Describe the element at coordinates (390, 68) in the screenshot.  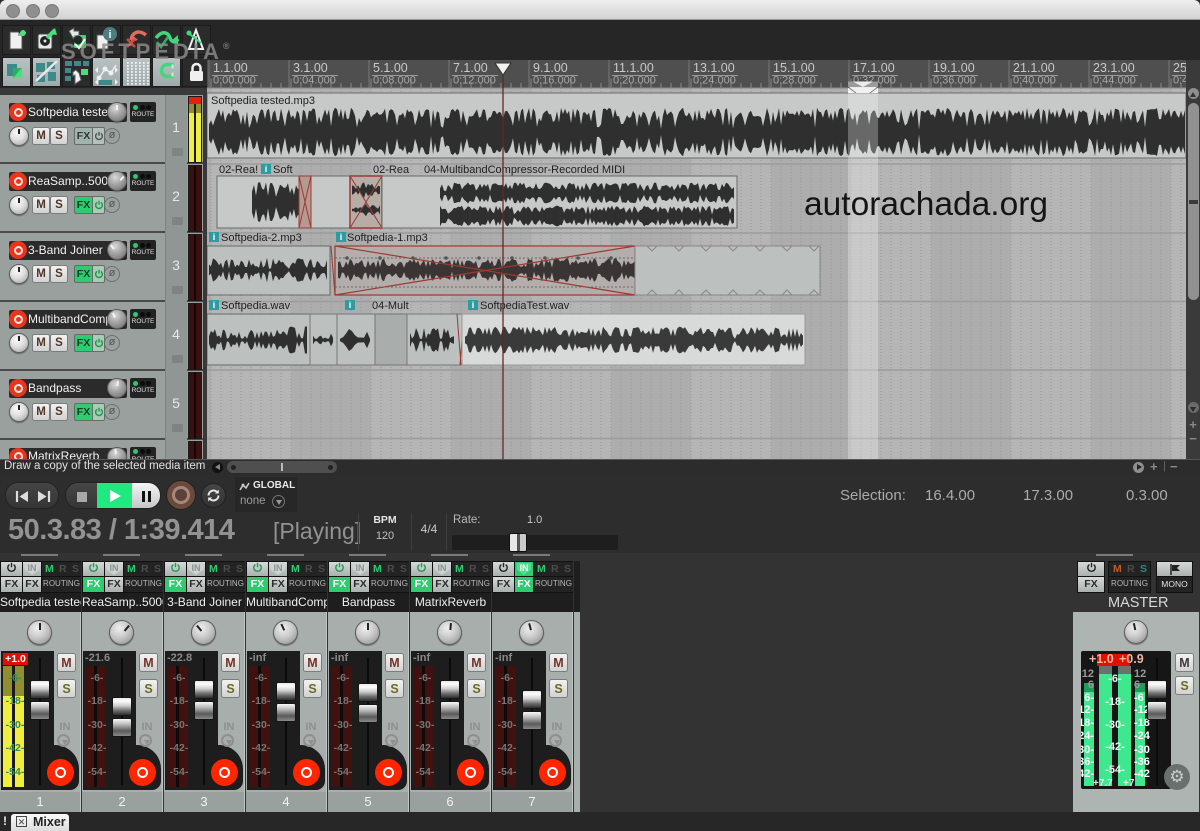
I see `svg-text: 5.1.00` at that location.